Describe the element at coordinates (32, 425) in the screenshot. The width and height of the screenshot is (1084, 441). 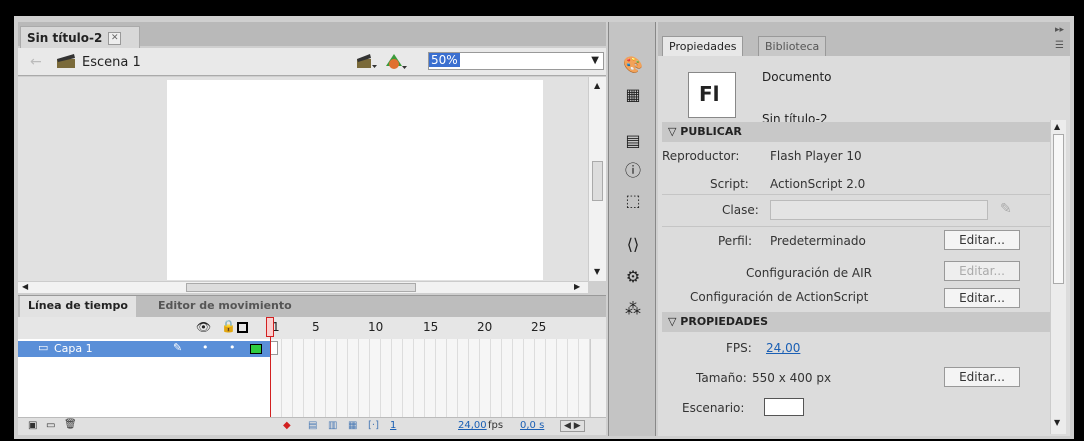
I see `new-layer-icon: ▣` at that location.